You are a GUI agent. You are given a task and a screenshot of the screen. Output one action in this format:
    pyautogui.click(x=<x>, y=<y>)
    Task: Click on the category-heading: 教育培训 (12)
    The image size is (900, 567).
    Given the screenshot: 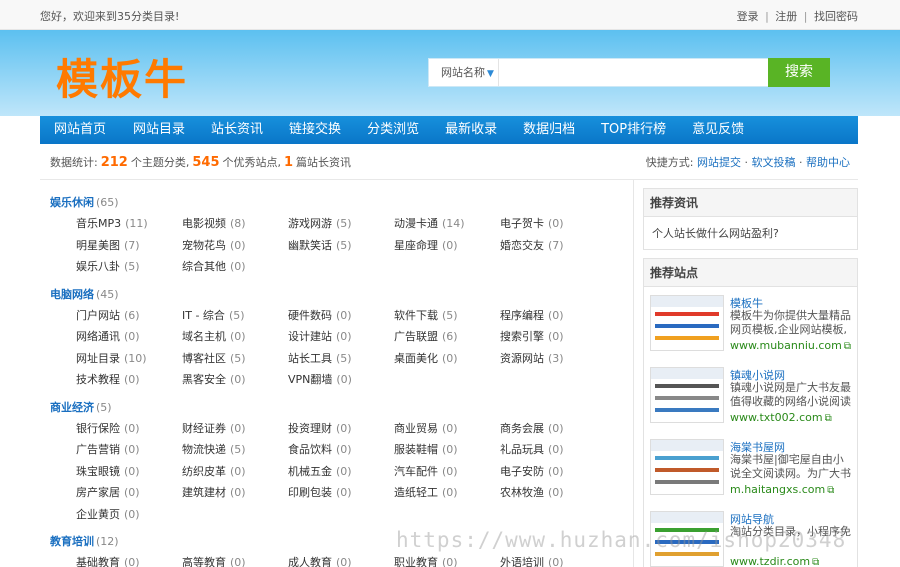 What is the action you would take?
    pyautogui.click(x=84, y=541)
    